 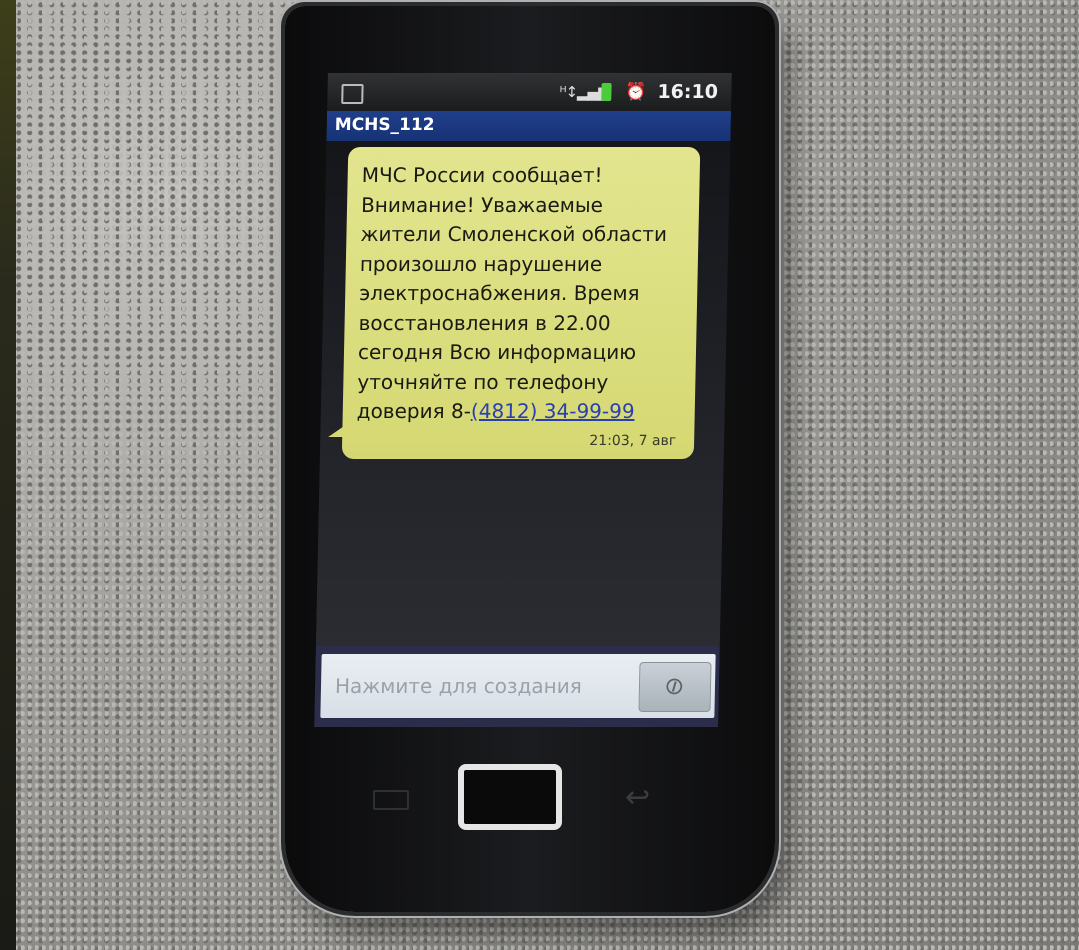 What do you see at coordinates (637, 797) in the screenshot?
I see `back-key: ↩` at bounding box center [637, 797].